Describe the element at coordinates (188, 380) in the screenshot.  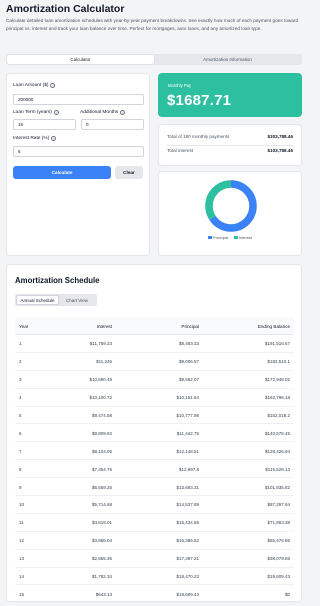
I see `cell-principal: $9,562.07` at that location.